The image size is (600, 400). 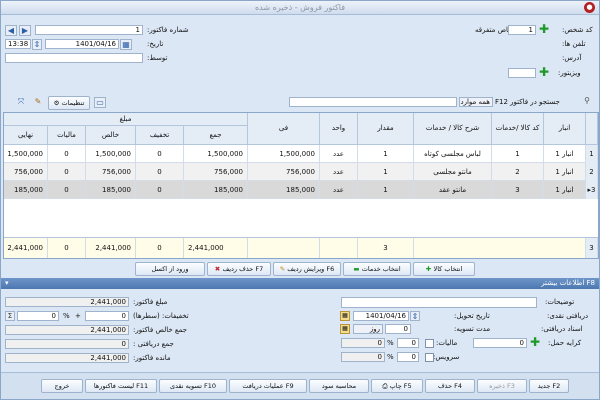 I want to click on next-invoice-button: ▶, so click(x=25, y=30).